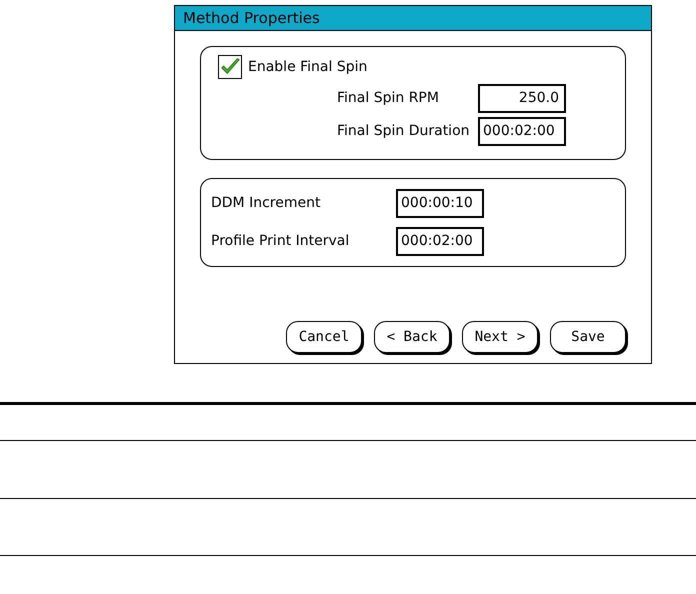 This screenshot has width=696, height=594. I want to click on checkbox-label: Enable Final Spin, so click(308, 67).